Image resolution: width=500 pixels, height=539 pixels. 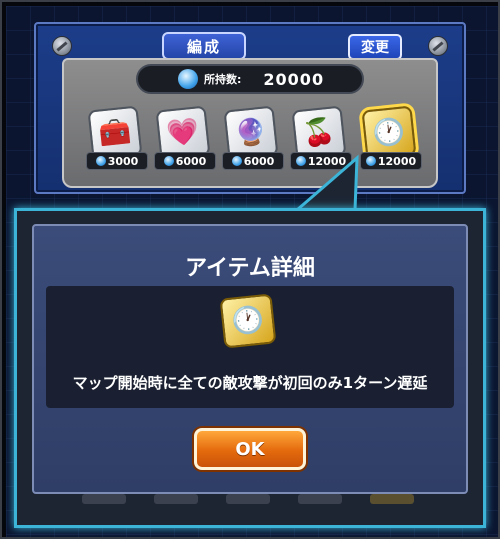 What do you see at coordinates (253, 138) in the screenshot?
I see `shop-item: 🔮 6000` at bounding box center [253, 138].